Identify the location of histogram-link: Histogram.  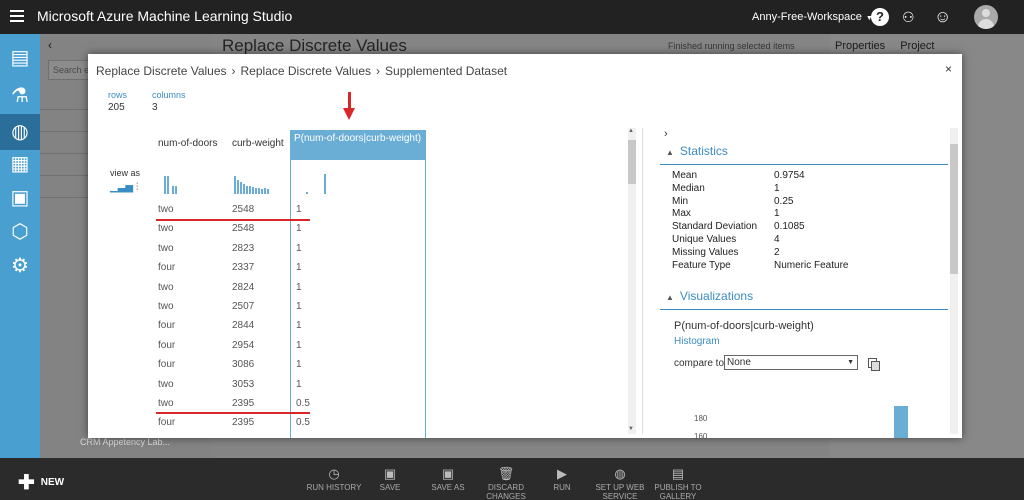
(697, 341).